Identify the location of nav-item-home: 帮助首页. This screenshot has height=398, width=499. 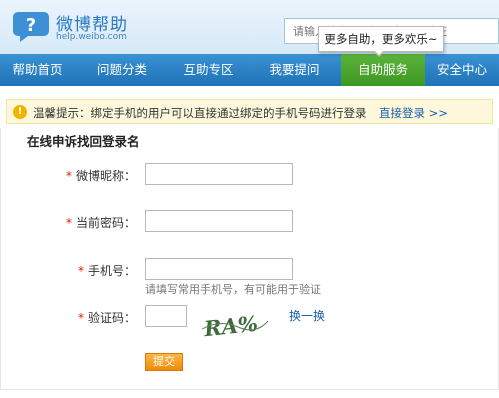
(37, 70).